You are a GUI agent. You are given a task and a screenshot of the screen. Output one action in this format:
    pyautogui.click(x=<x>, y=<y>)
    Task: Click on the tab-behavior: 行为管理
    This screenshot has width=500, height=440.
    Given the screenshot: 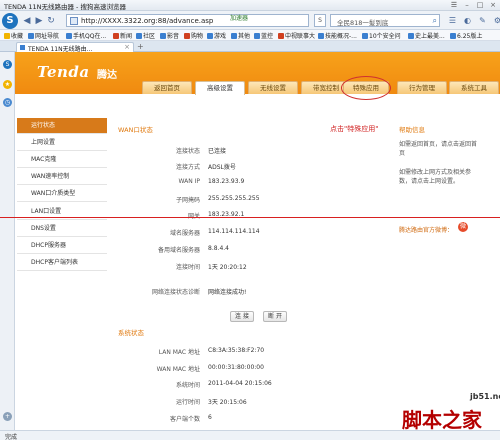 What is the action you would take?
    pyautogui.click(x=422, y=87)
    